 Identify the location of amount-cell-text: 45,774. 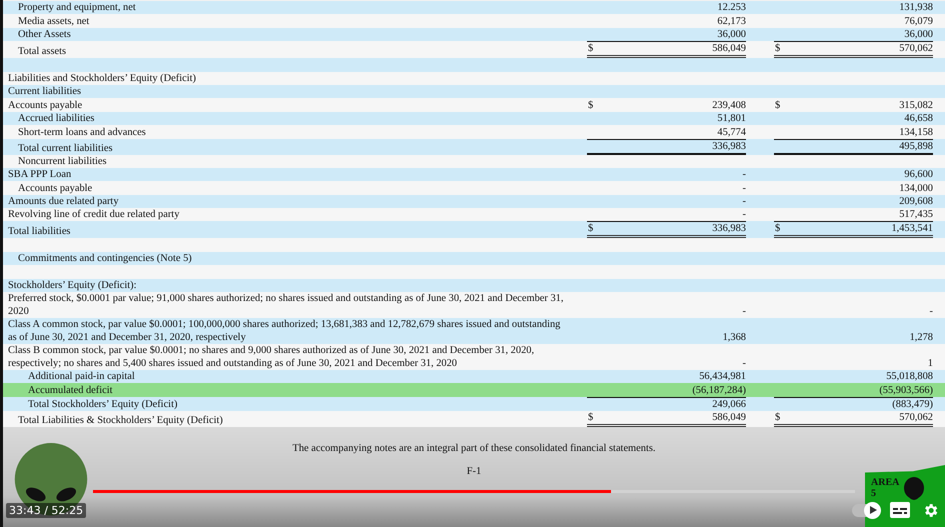
(731, 132).